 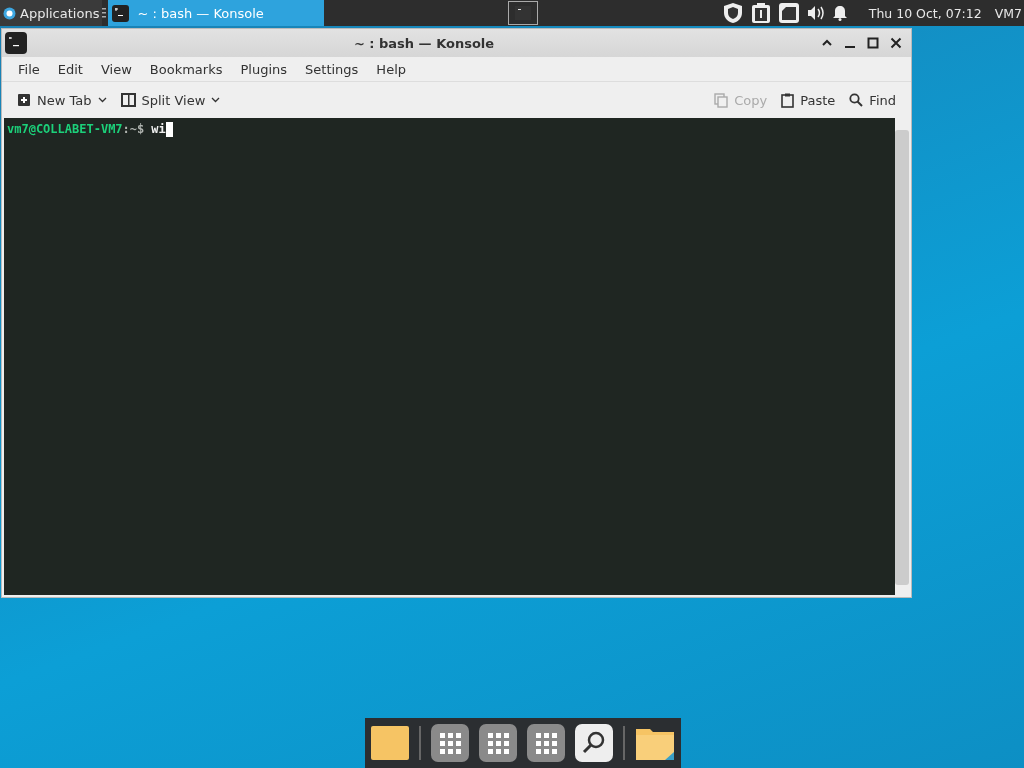 I want to click on menu-item: Help, so click(x=391, y=69).